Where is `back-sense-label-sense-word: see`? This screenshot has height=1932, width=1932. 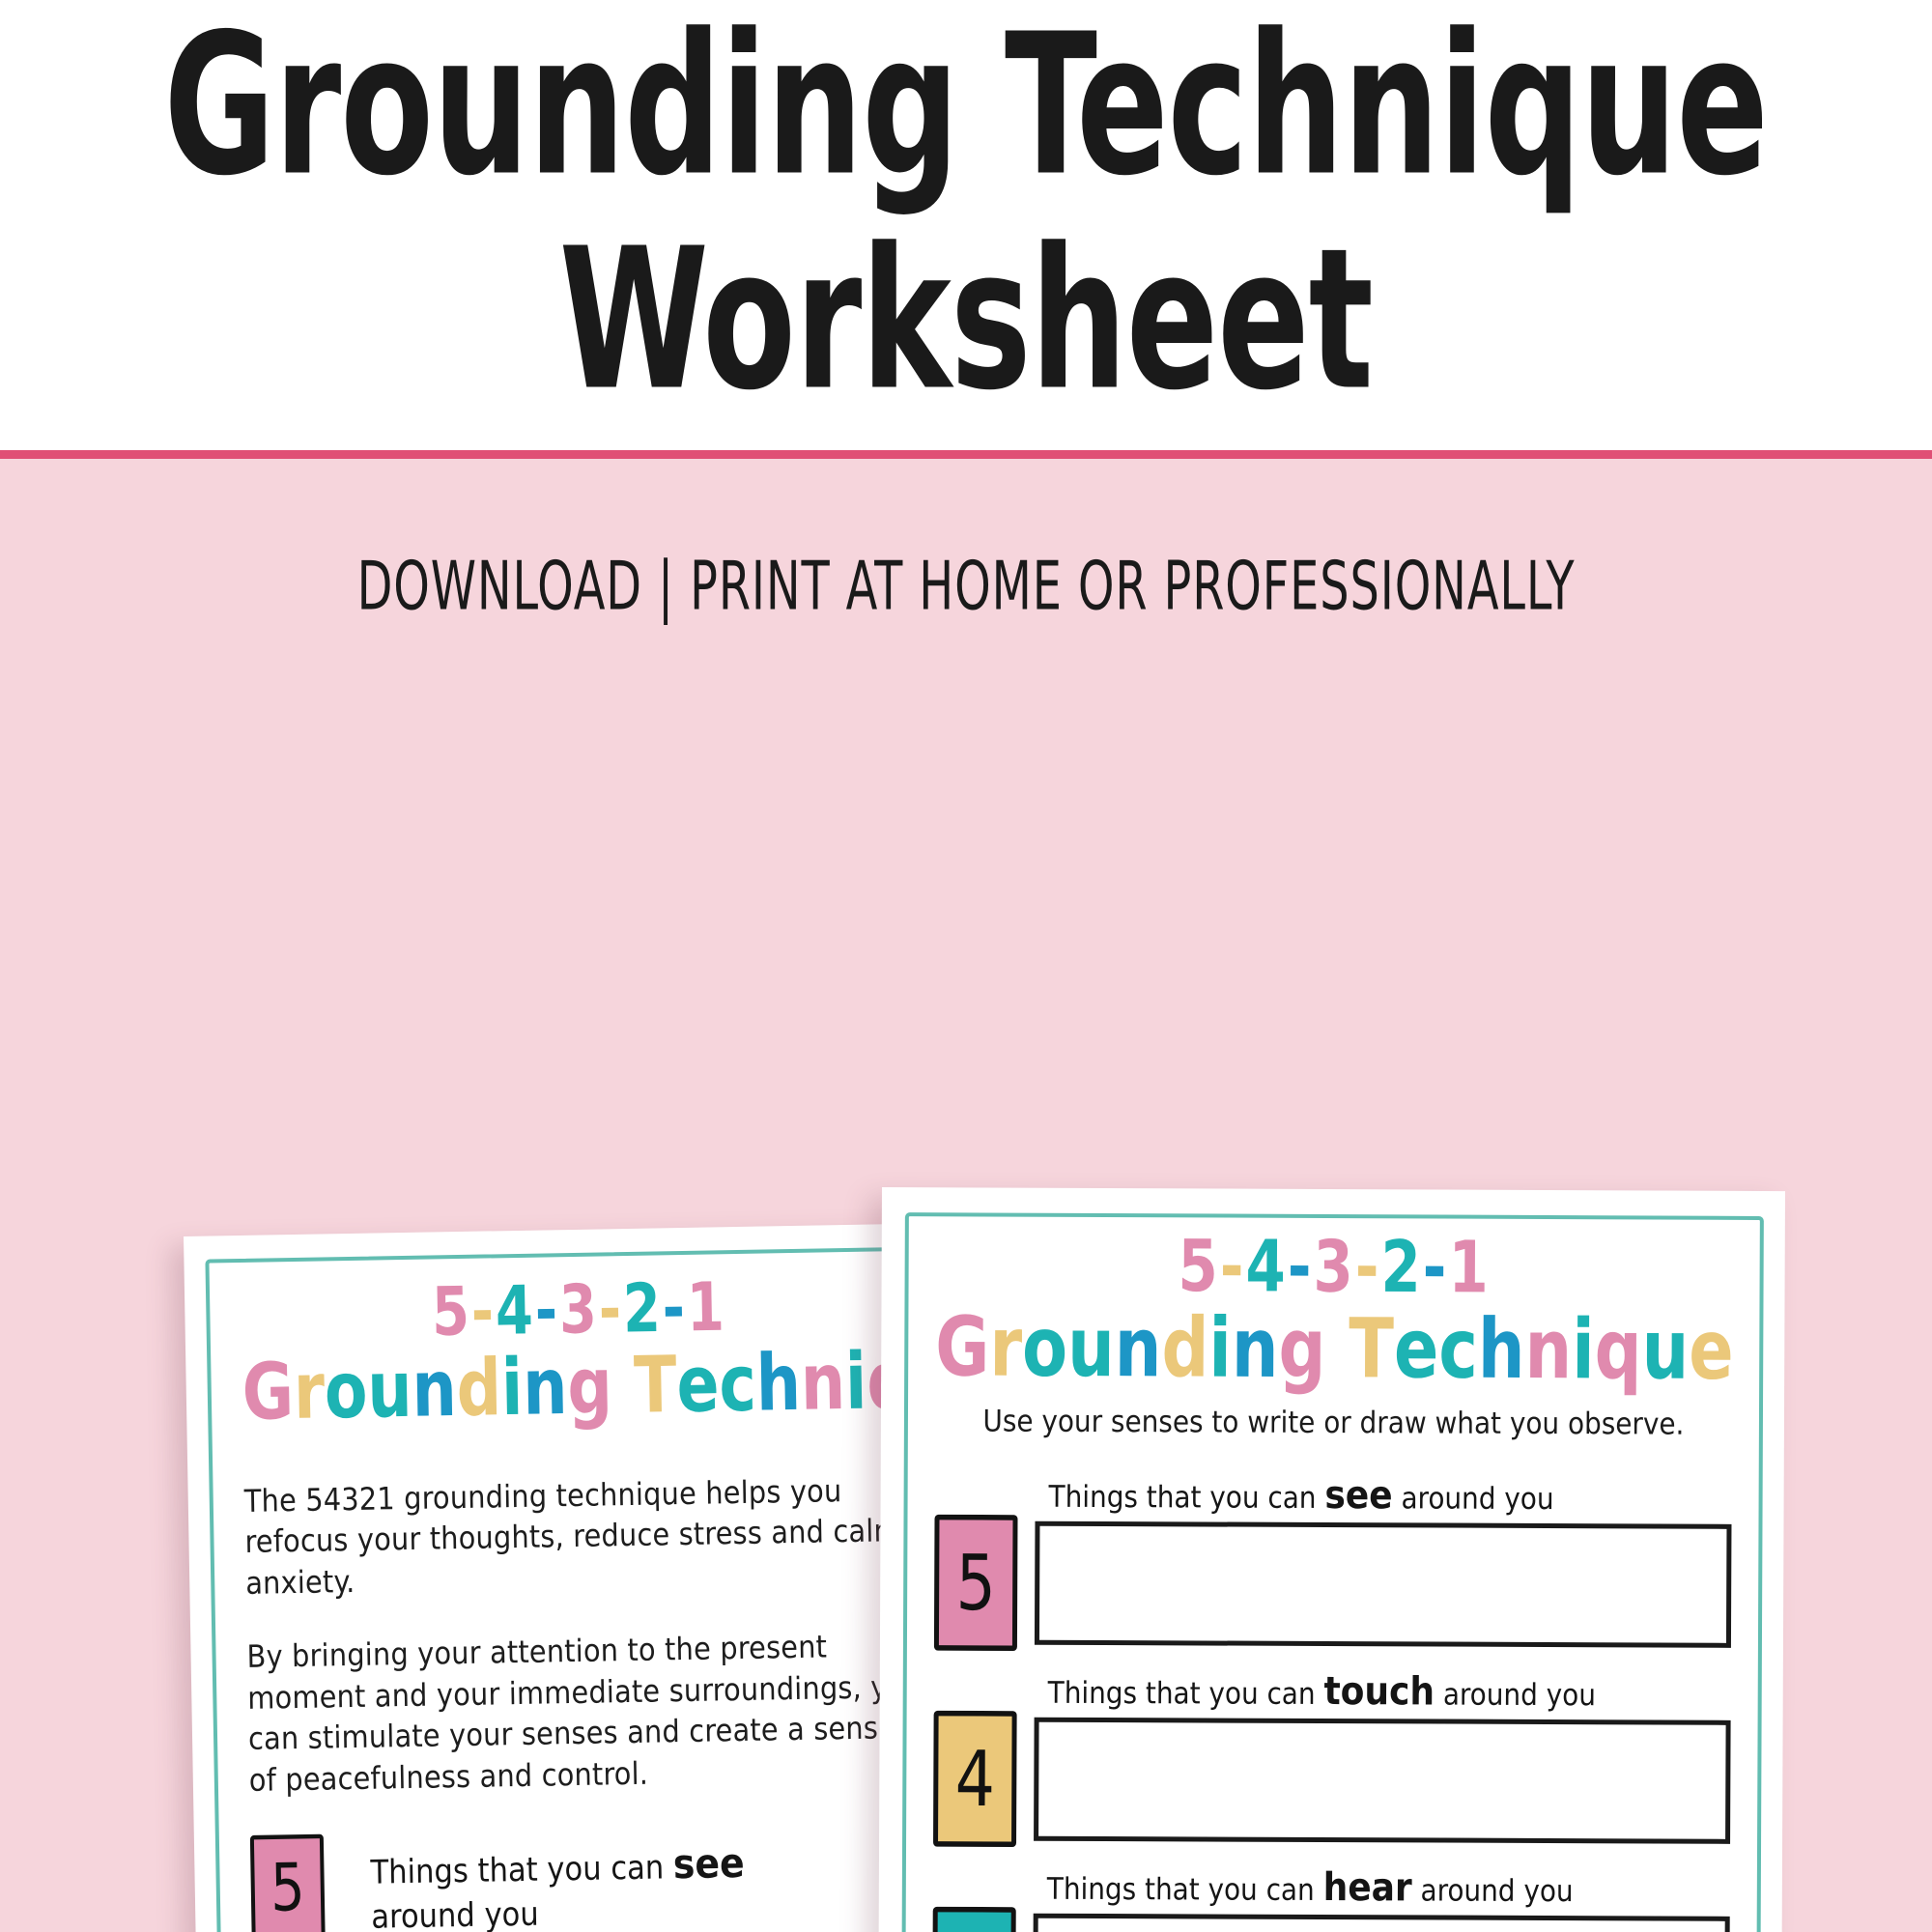
back-sense-label-sense-word: see is located at coordinates (709, 1863).